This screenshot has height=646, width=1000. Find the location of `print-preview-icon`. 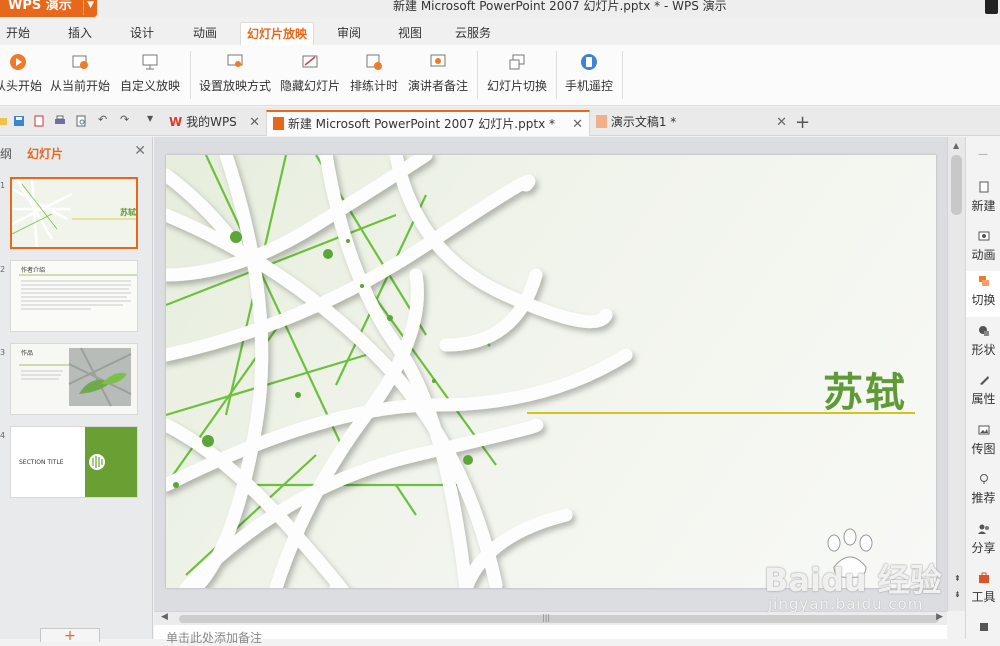

print-preview-icon is located at coordinates (81, 121).